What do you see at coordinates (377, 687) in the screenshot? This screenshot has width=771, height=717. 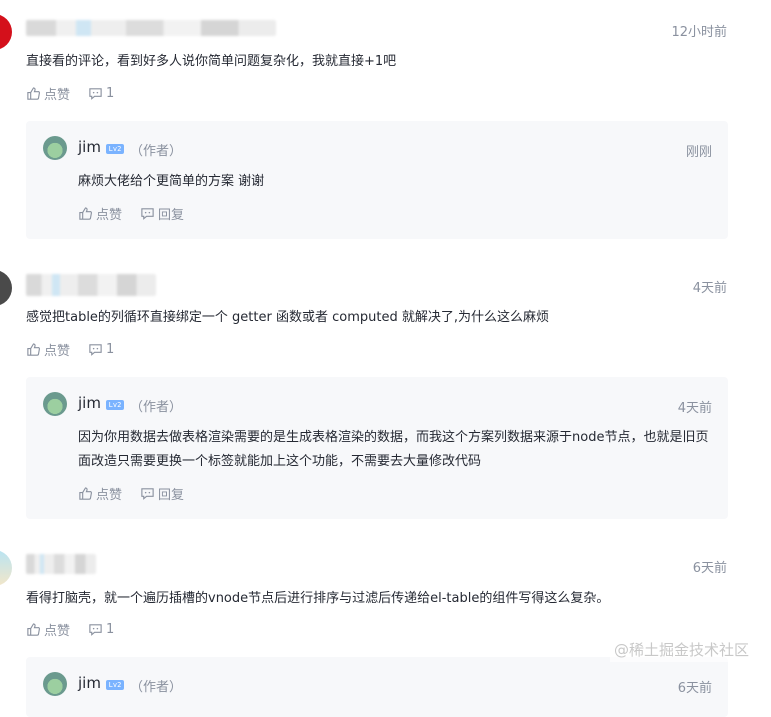 I see `reply-box: jim Lv2 （作者） 6天前` at bounding box center [377, 687].